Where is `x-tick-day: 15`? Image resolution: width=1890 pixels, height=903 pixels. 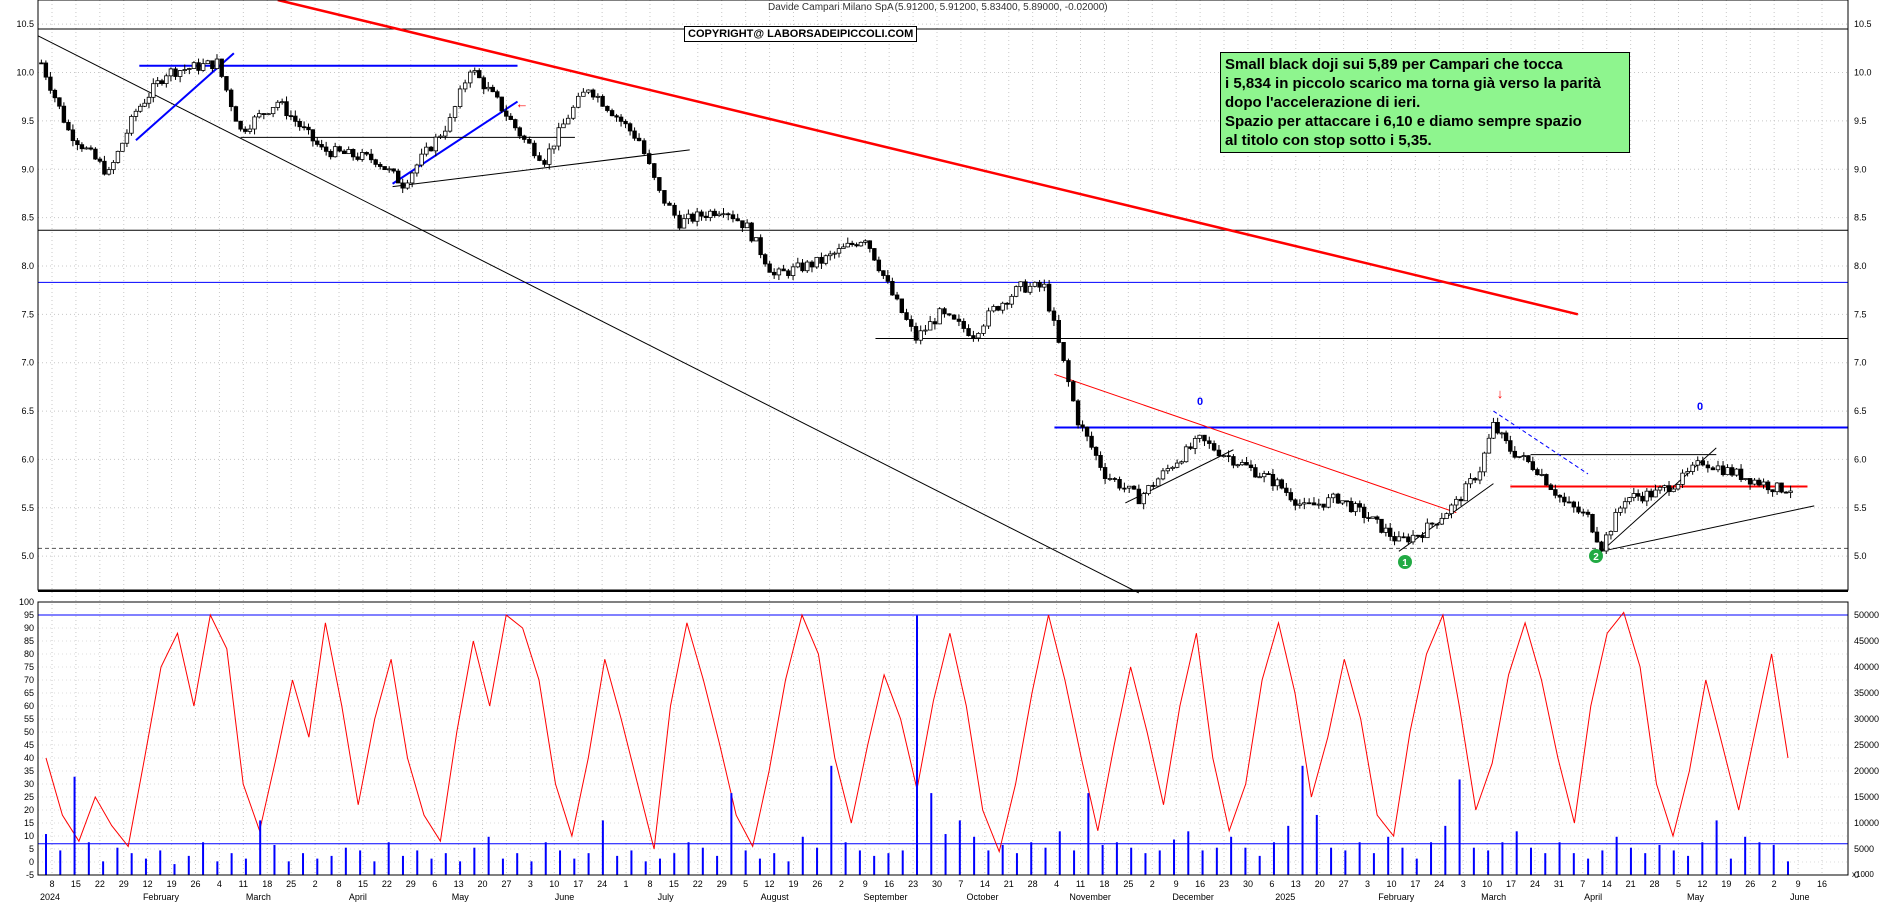 x-tick-day: 15 is located at coordinates (76, 884).